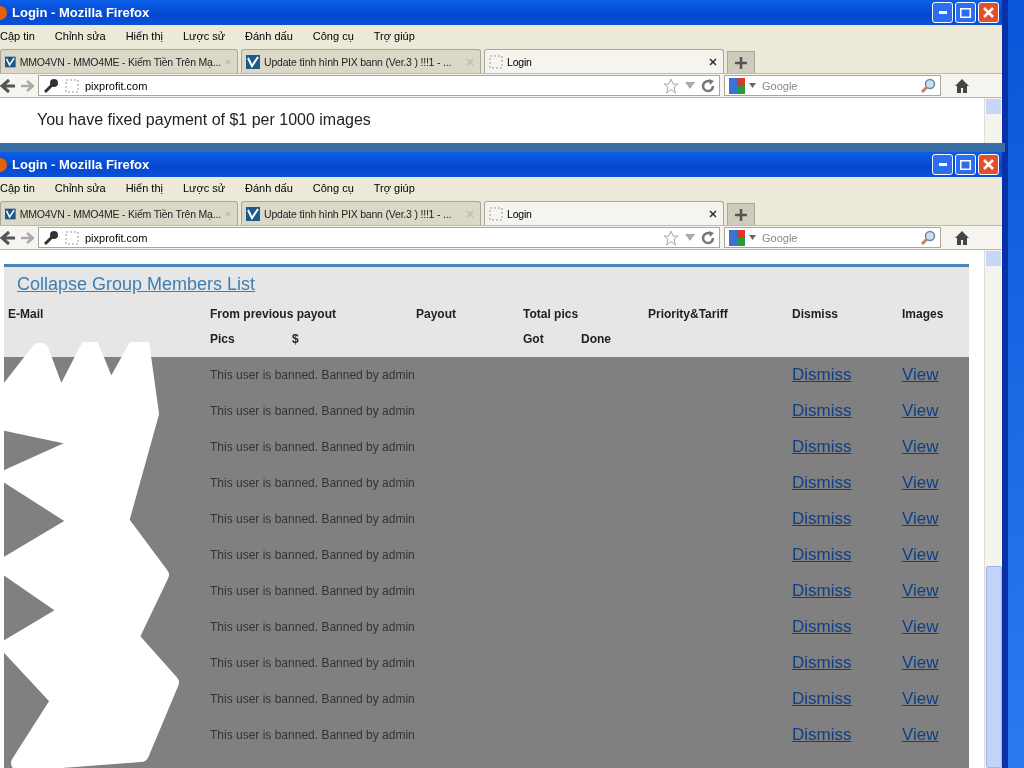 This screenshot has height=768, width=1024. I want to click on collapse-link: Collapse Group Members List, so click(136, 284).